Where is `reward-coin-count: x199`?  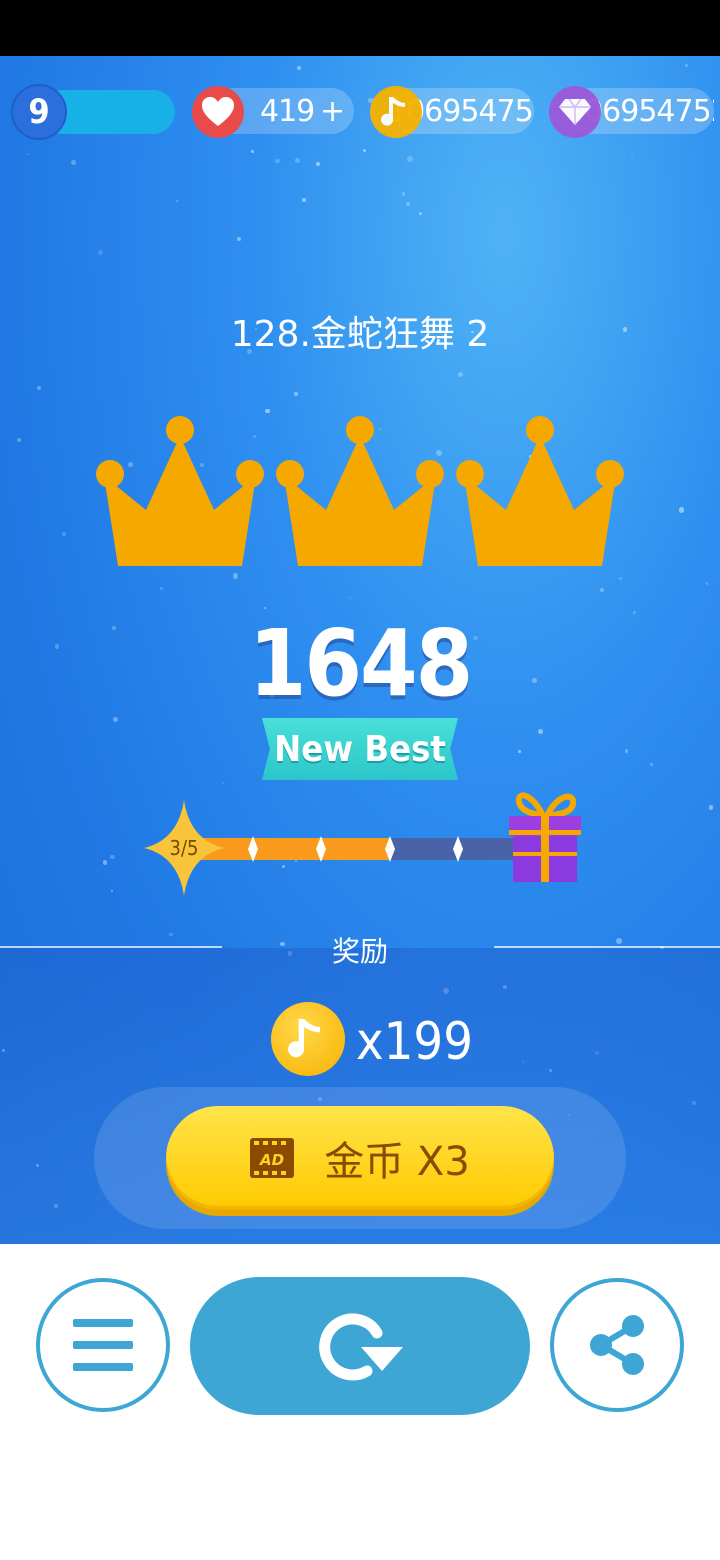 reward-coin-count: x199 is located at coordinates (414, 1042).